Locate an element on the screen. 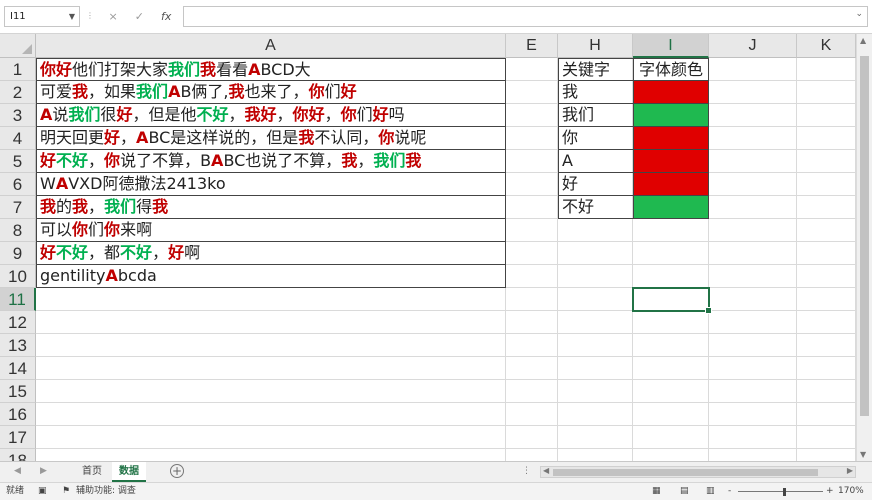  text-run: 的 is located at coordinates (64, 206).